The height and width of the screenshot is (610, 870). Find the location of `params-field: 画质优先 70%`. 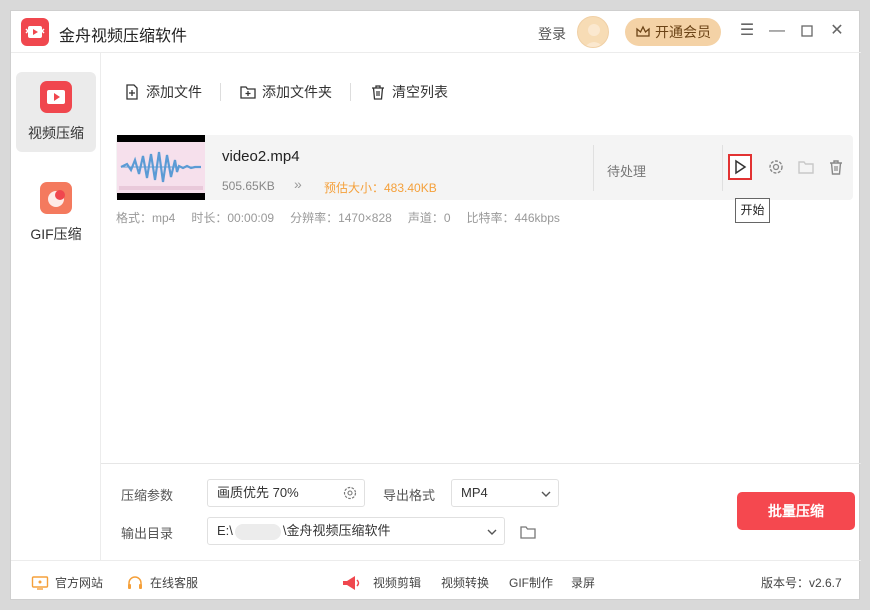

params-field: 画质优先 70% is located at coordinates (286, 493).